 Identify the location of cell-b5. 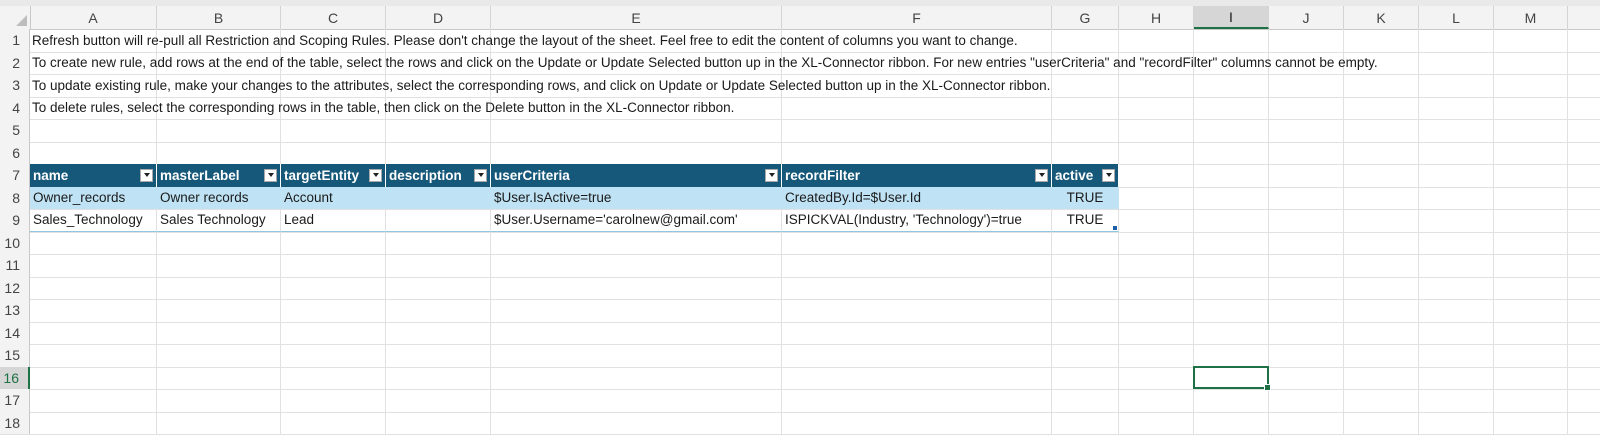
(219, 130).